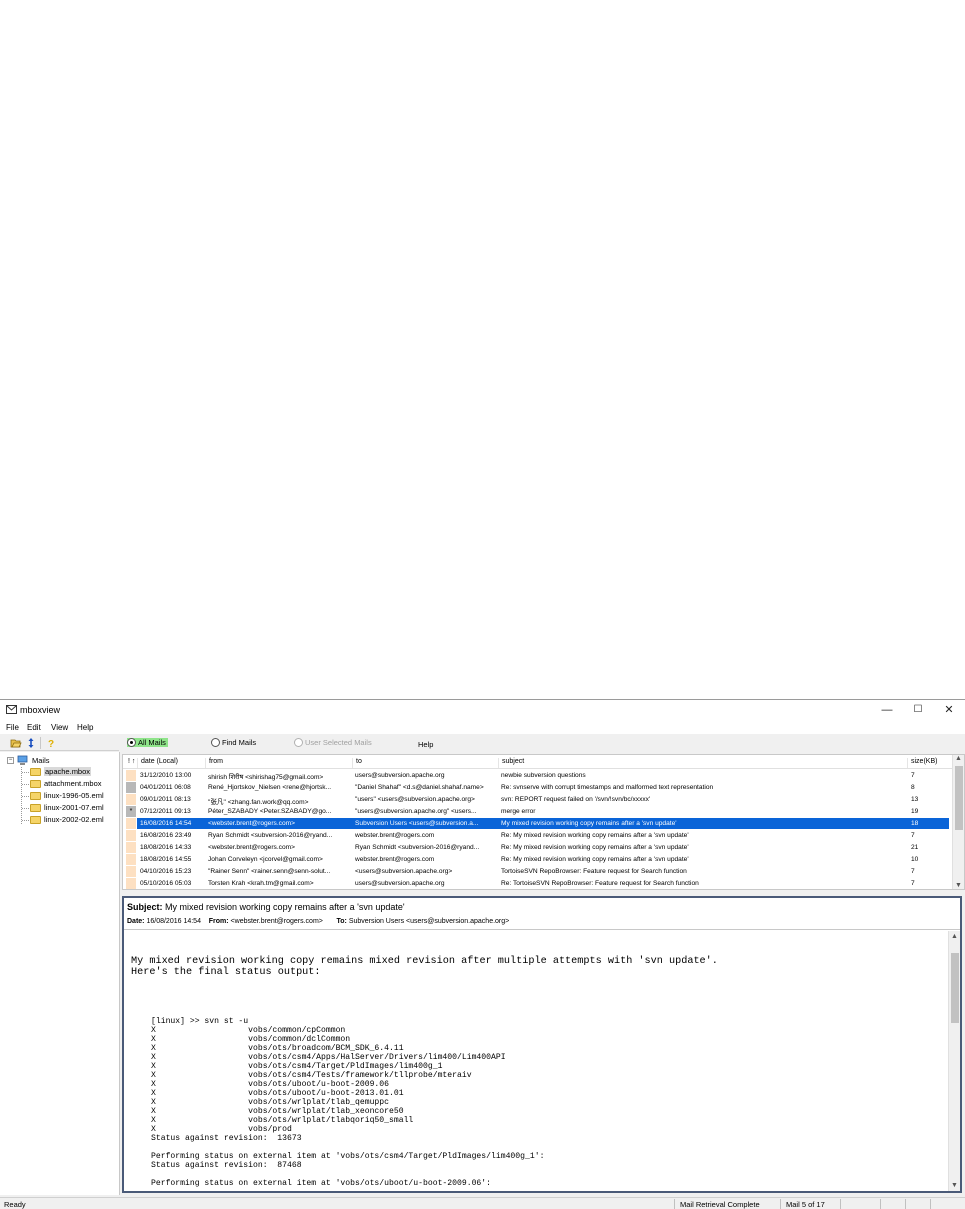 The height and width of the screenshot is (1209, 965). I want to click on col-size-header: size(KB), so click(922, 763).